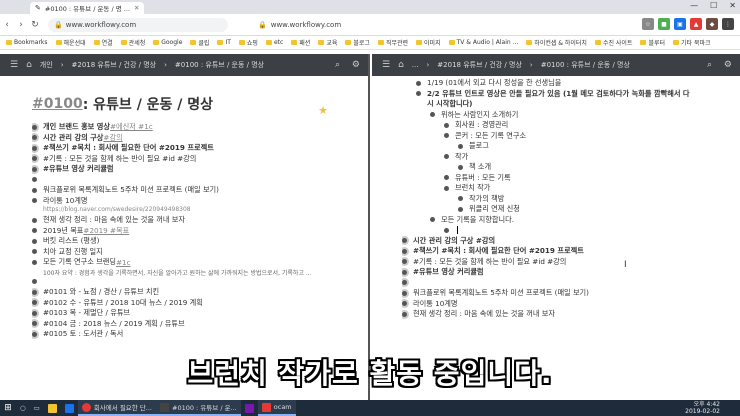 The image size is (740, 416). I want to click on windows-start-icon: ⊞, so click(8, 408).